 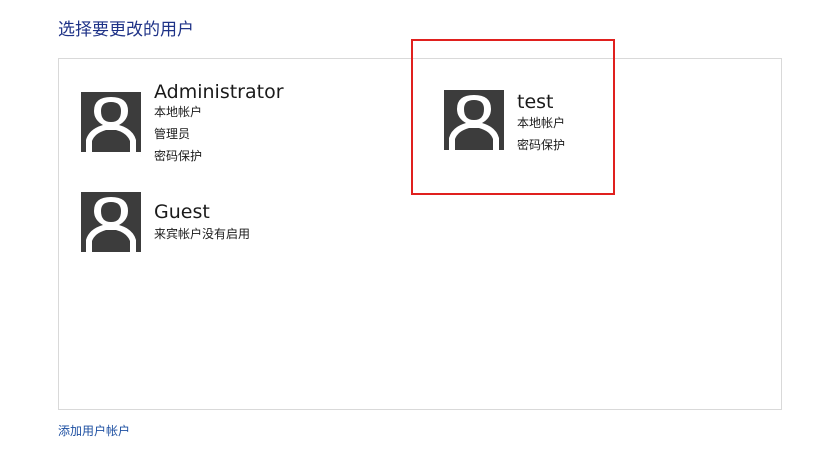 I want to click on account-role: 管理员, so click(x=172, y=134).